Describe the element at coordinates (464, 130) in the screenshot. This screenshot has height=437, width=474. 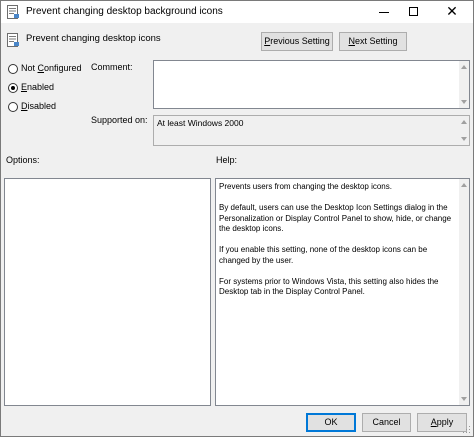
I see `supported-on-scrollbar` at that location.